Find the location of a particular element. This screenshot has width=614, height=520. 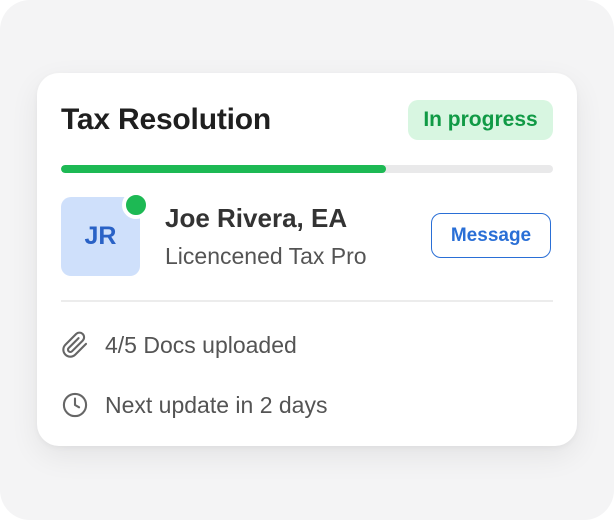

status-badge: In progress is located at coordinates (480, 120).